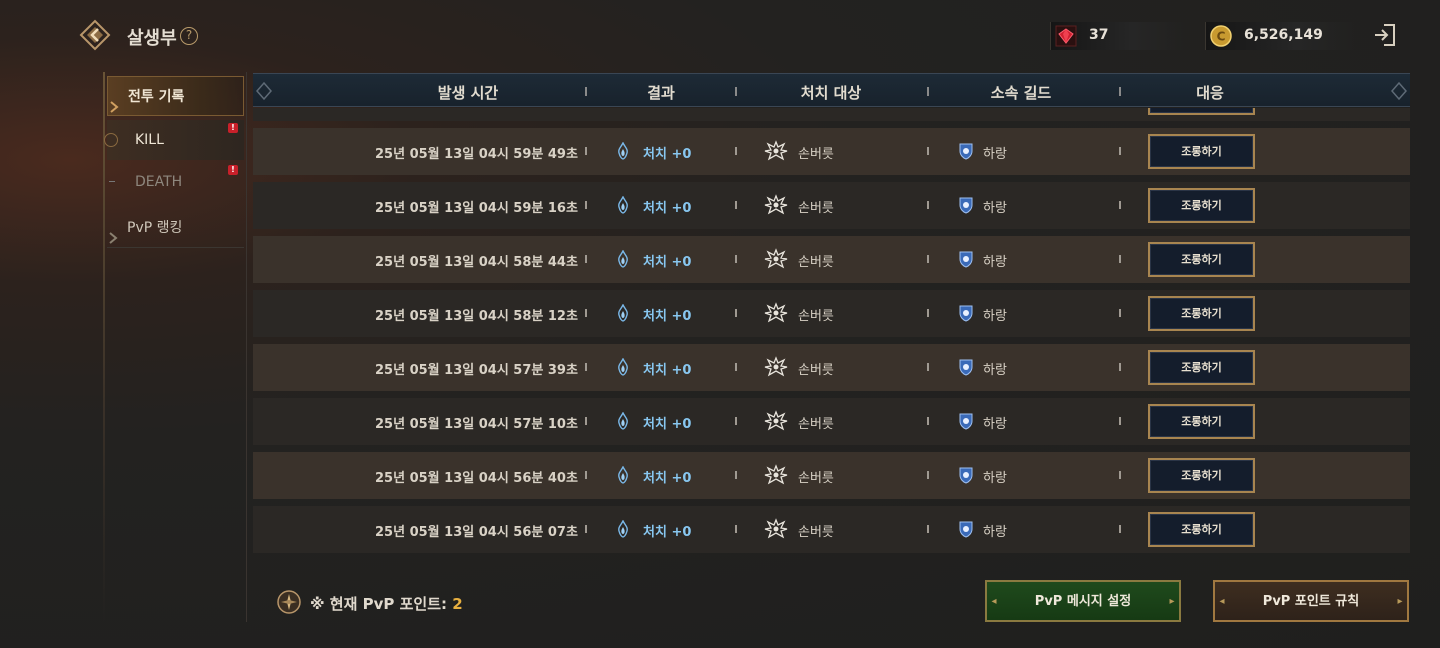 The height and width of the screenshot is (648, 1440). I want to click on column-header-target: 처치 대상, so click(831, 93).